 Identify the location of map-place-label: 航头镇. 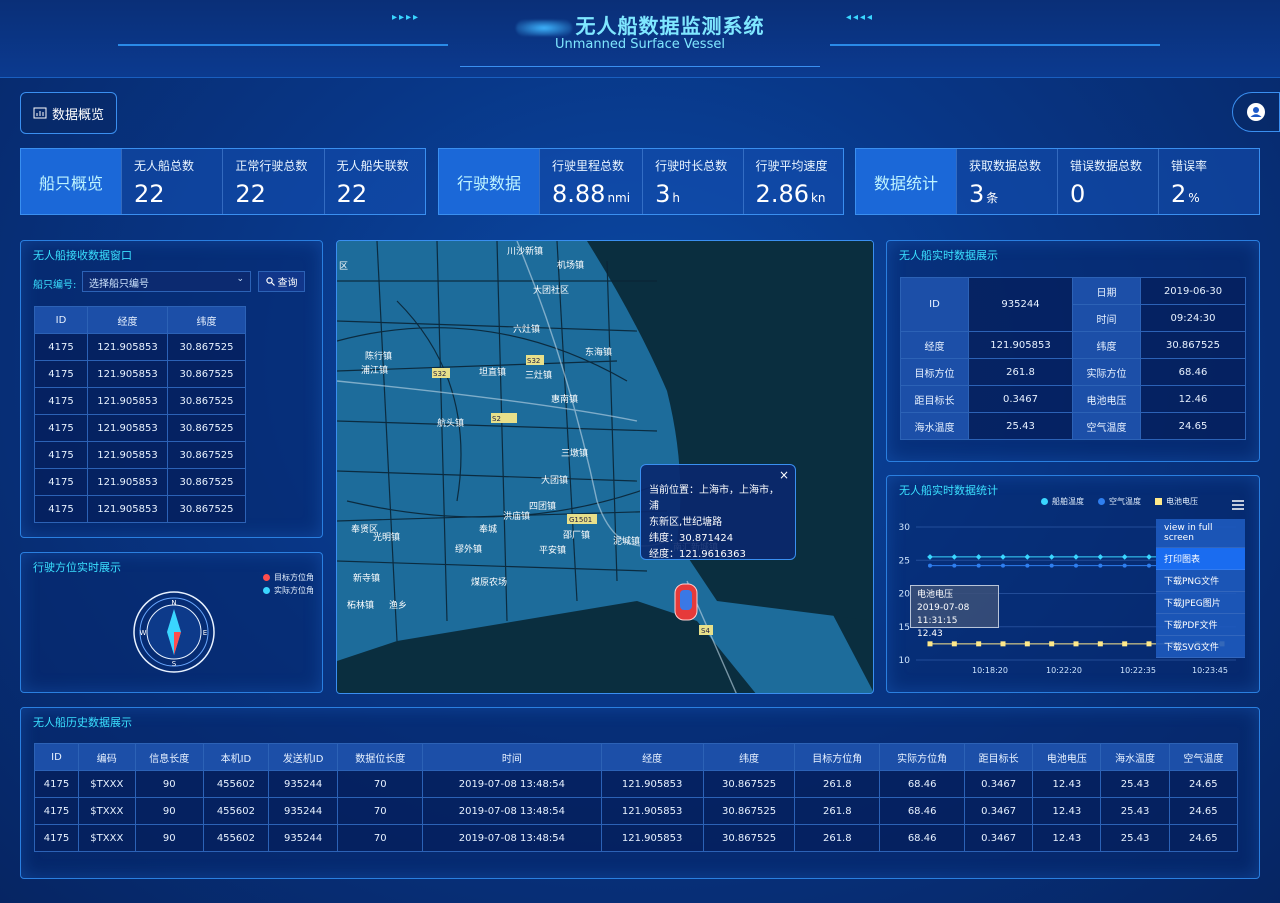
(450, 423).